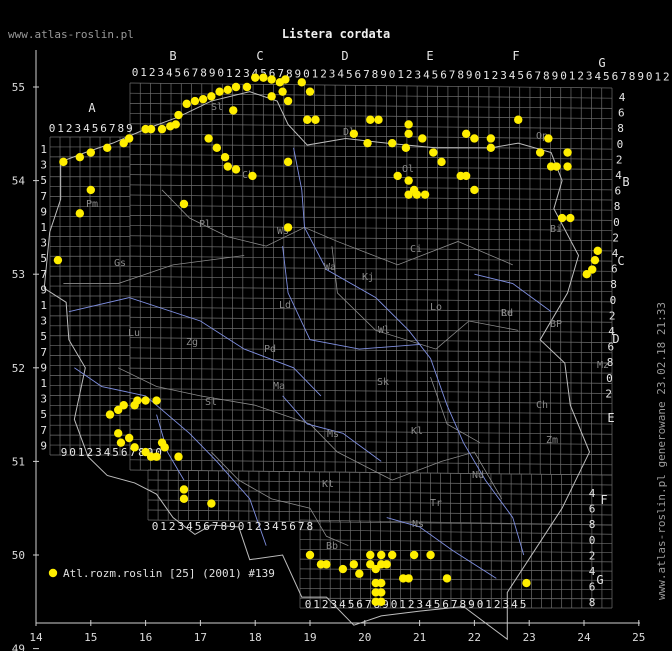 This screenshot has width=672, height=651. What do you see at coordinates (599, 580) in the screenshot?
I see `grid-letter-right: G` at bounding box center [599, 580].